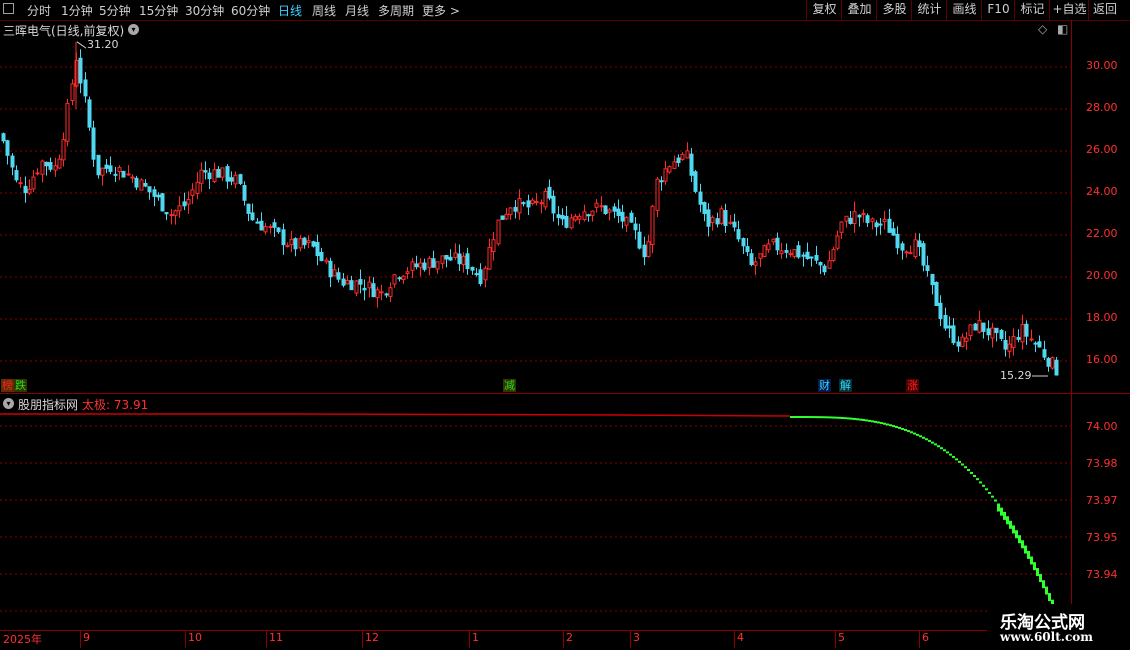  Describe the element at coordinates (22, 639) in the screenshot. I see `date-label: 2025年` at that location.